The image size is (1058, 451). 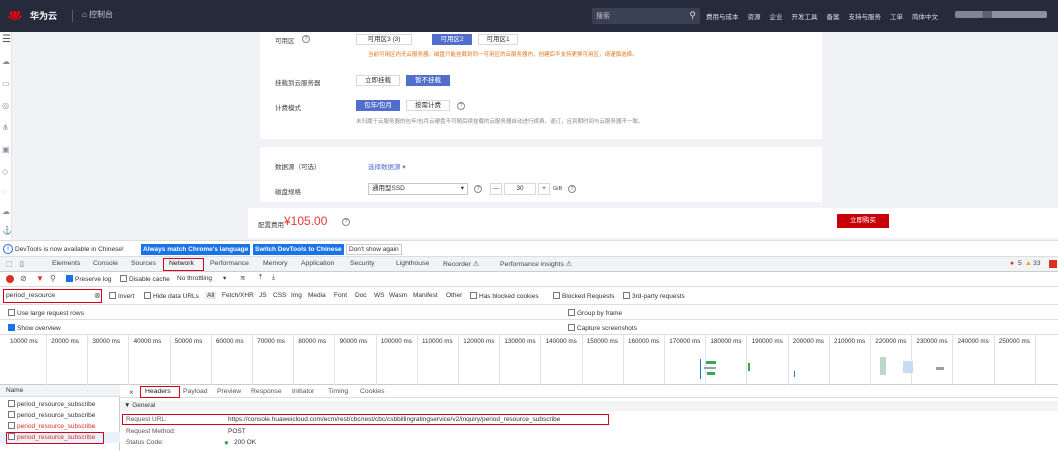 I want to click on tab-initiator: Initiator, so click(x=303, y=391).